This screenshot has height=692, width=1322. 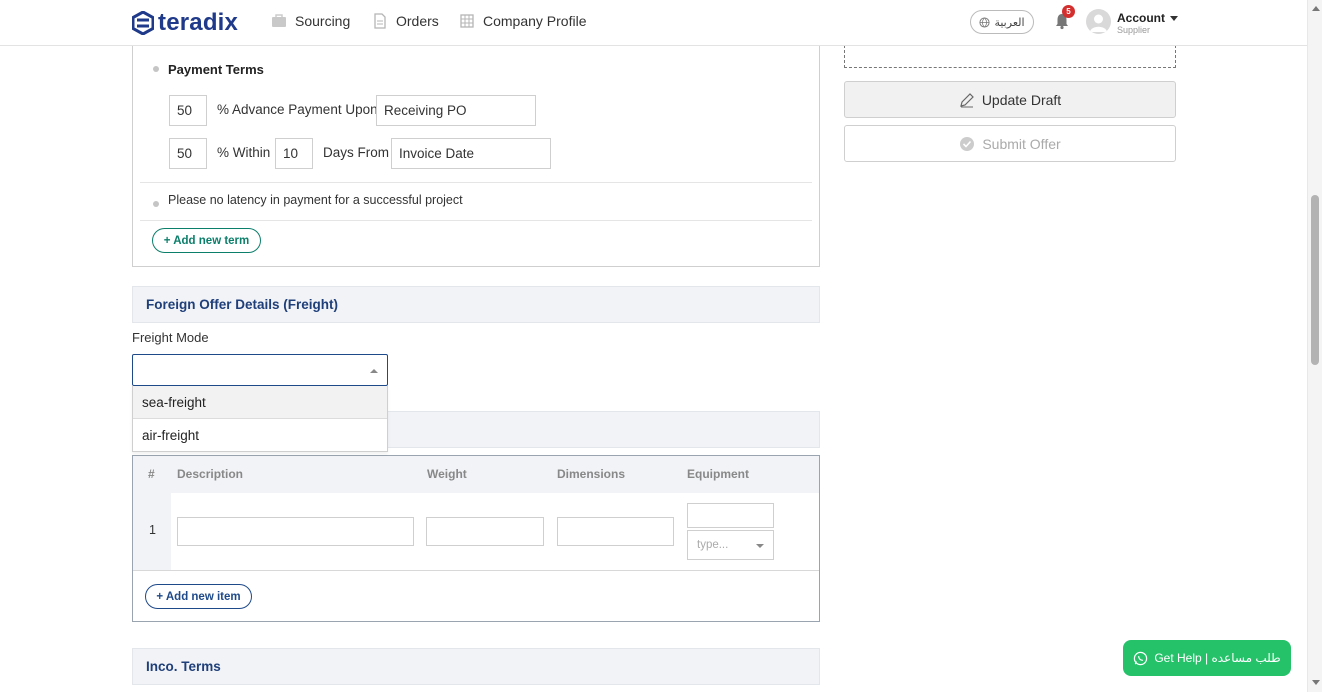 I want to click on equipment-quantity-input, so click(x=730, y=515).